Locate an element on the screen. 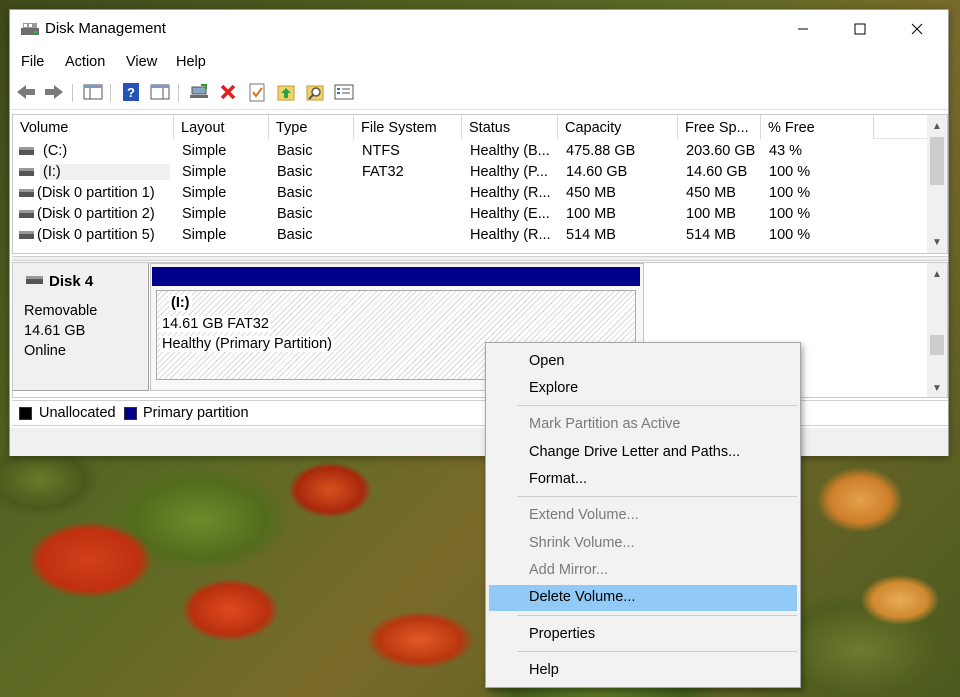 Image resolution: width=960 pixels, height=697 pixels. menu-view: View is located at coordinates (141, 62).